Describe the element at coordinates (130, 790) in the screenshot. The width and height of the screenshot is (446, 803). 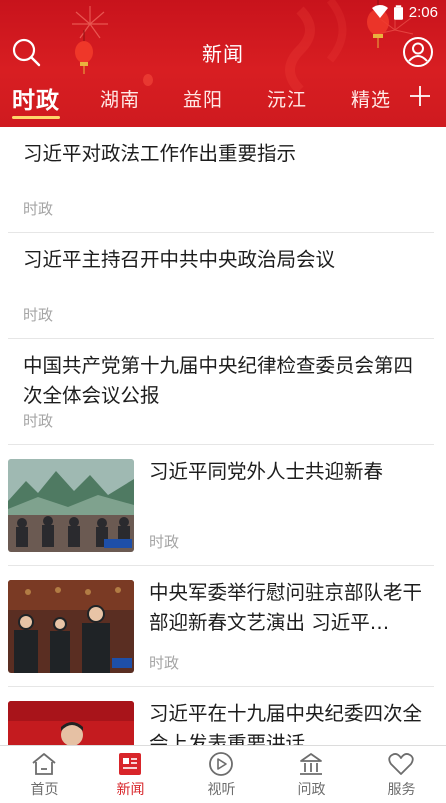
I see `nav-label: 新闻` at that location.